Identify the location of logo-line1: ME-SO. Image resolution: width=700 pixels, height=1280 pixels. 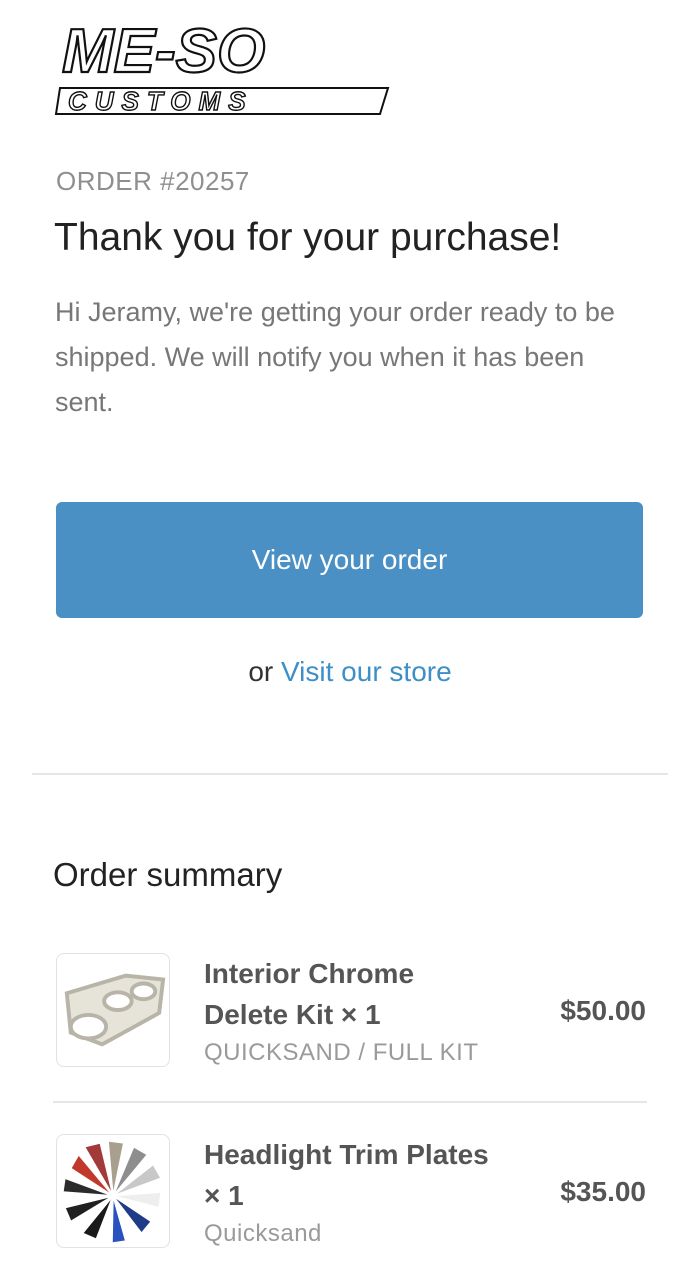
(163, 51).